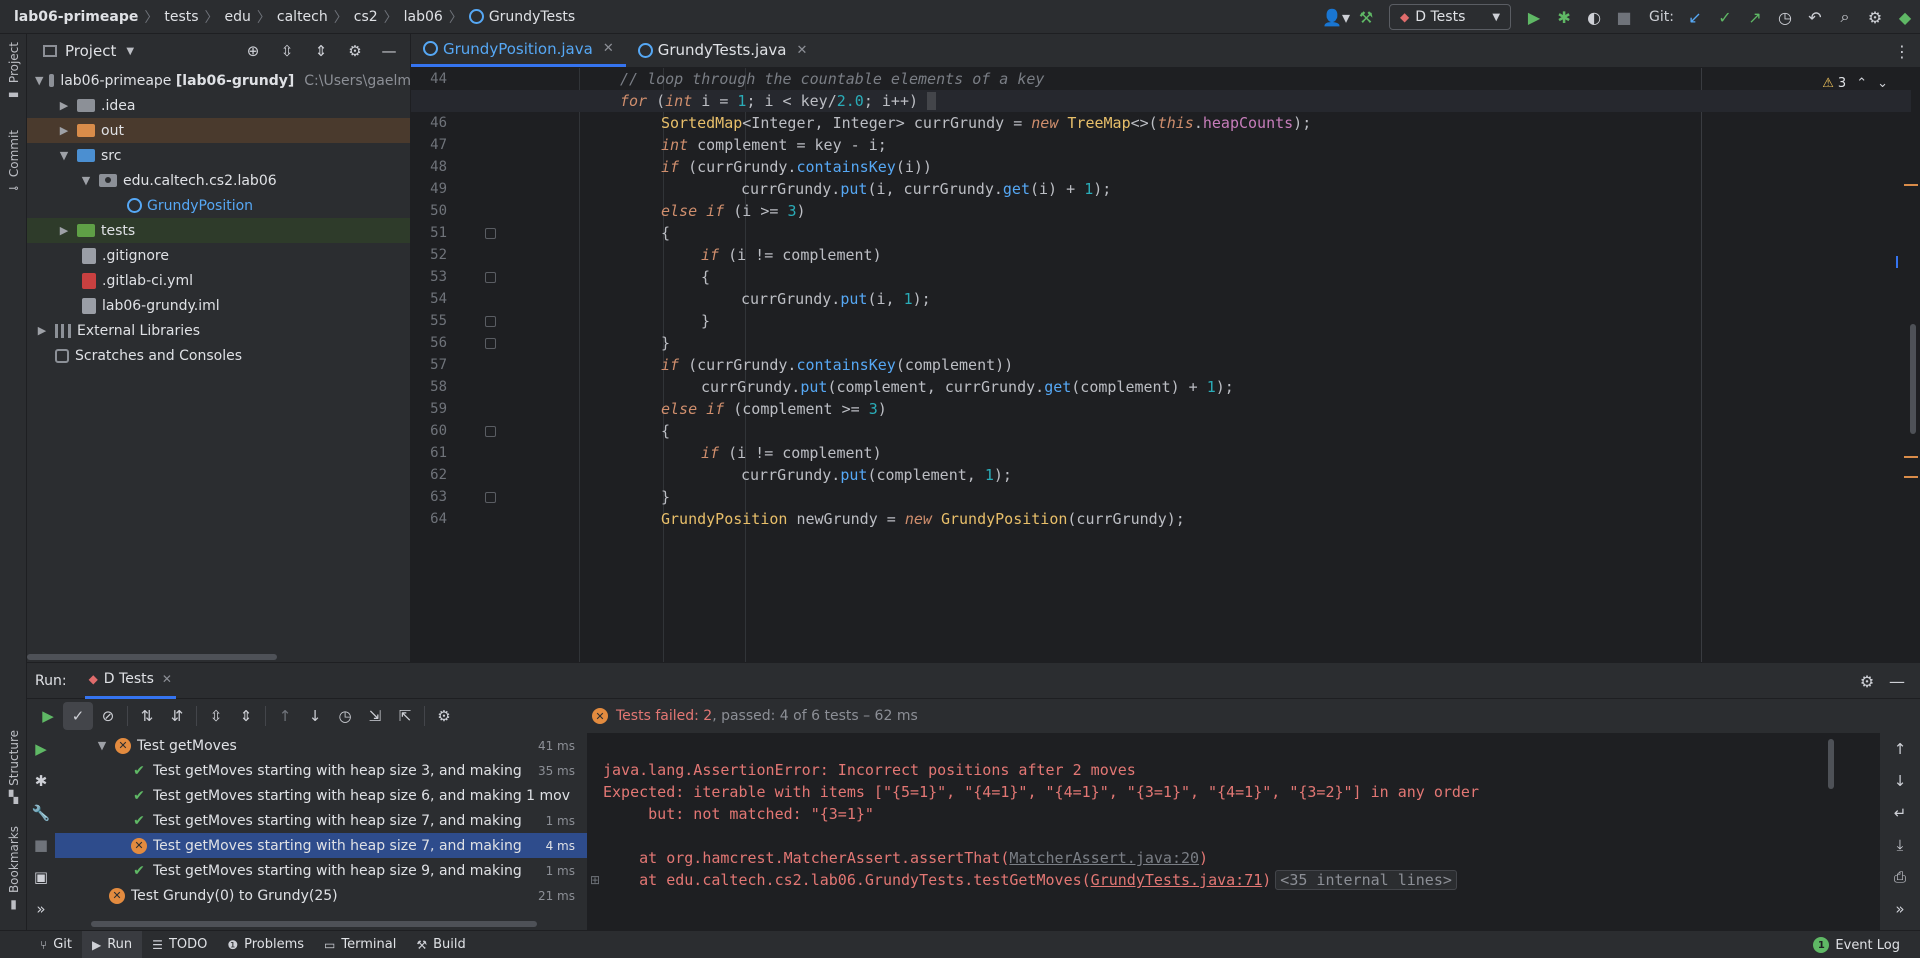 This screenshot has height=958, width=1920. I want to click on more-tabs-icon: ⋮, so click(1902, 51).